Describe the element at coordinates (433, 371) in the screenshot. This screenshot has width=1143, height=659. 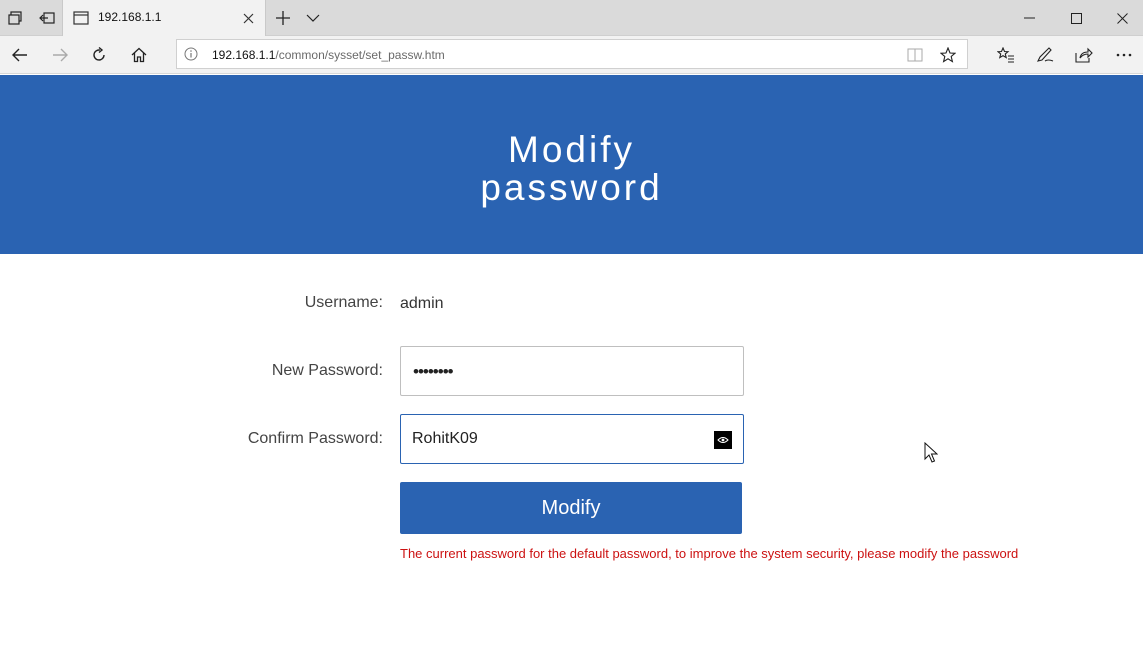
I see `new-password-masked-value: ••••••••` at that location.